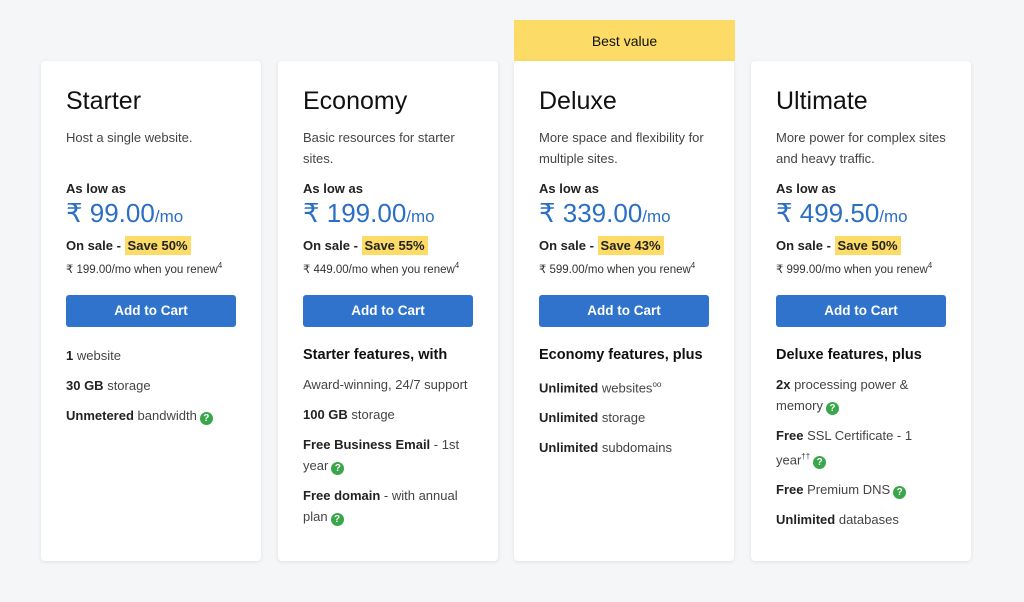 The height and width of the screenshot is (602, 1024). What do you see at coordinates (151, 355) in the screenshot?
I see `feature-item: 1 website` at bounding box center [151, 355].